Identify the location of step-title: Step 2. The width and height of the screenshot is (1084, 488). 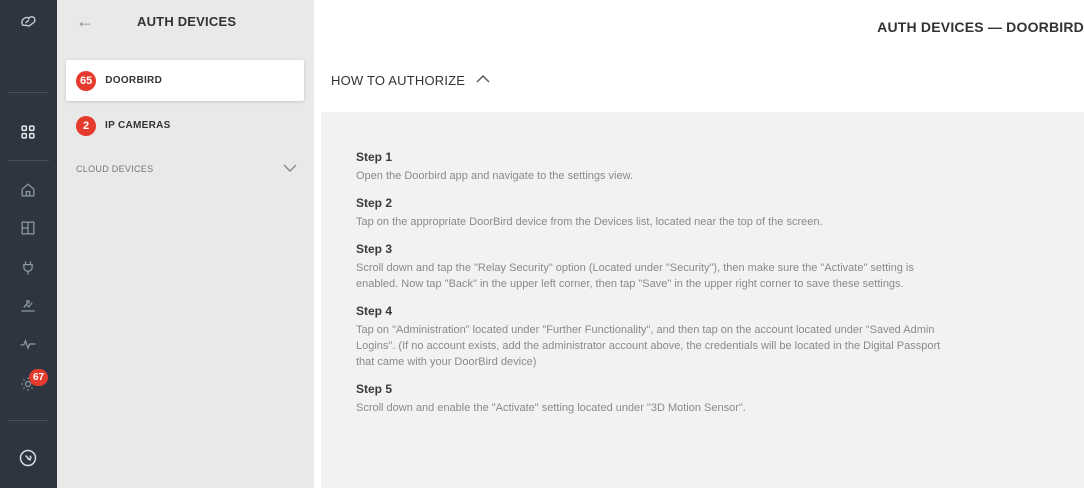
(374, 203).